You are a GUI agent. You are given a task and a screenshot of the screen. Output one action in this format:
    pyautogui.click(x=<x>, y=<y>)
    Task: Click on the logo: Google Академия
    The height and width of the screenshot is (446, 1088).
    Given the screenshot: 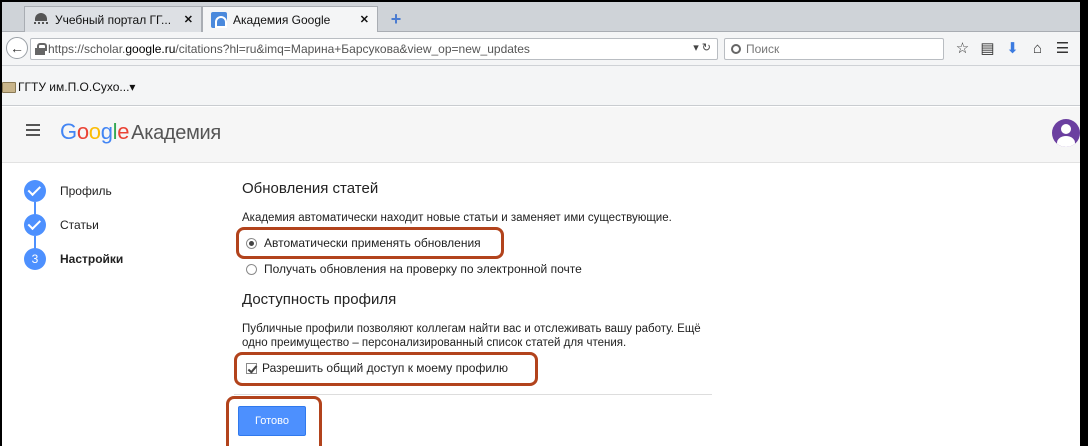 What is the action you would take?
    pyautogui.click(x=140, y=132)
    